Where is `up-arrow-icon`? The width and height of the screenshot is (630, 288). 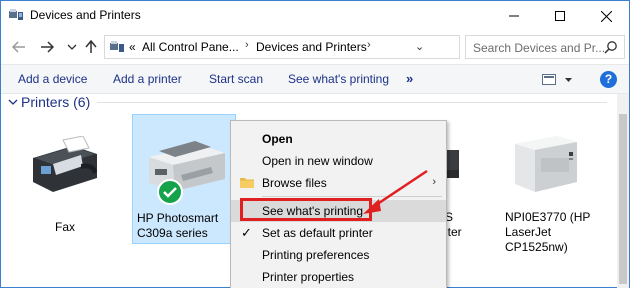
up-arrow-icon is located at coordinates (91, 46).